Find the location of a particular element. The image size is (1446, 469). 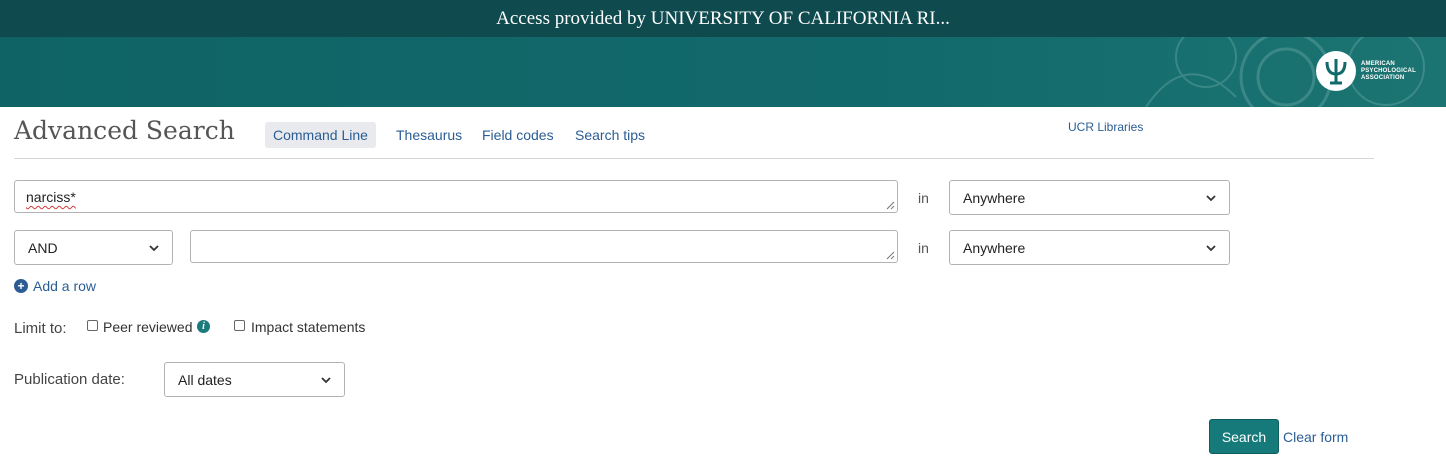

tab-field-codes: Field codes is located at coordinates (518, 135).